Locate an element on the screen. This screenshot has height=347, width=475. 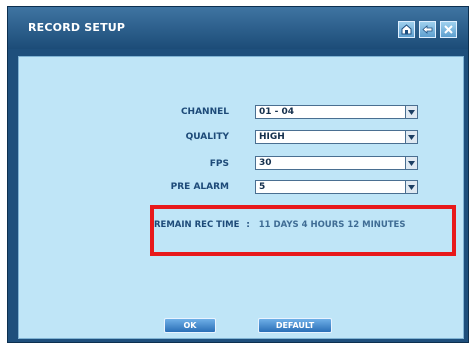
quality-label: QUALITY is located at coordinates (207, 137).